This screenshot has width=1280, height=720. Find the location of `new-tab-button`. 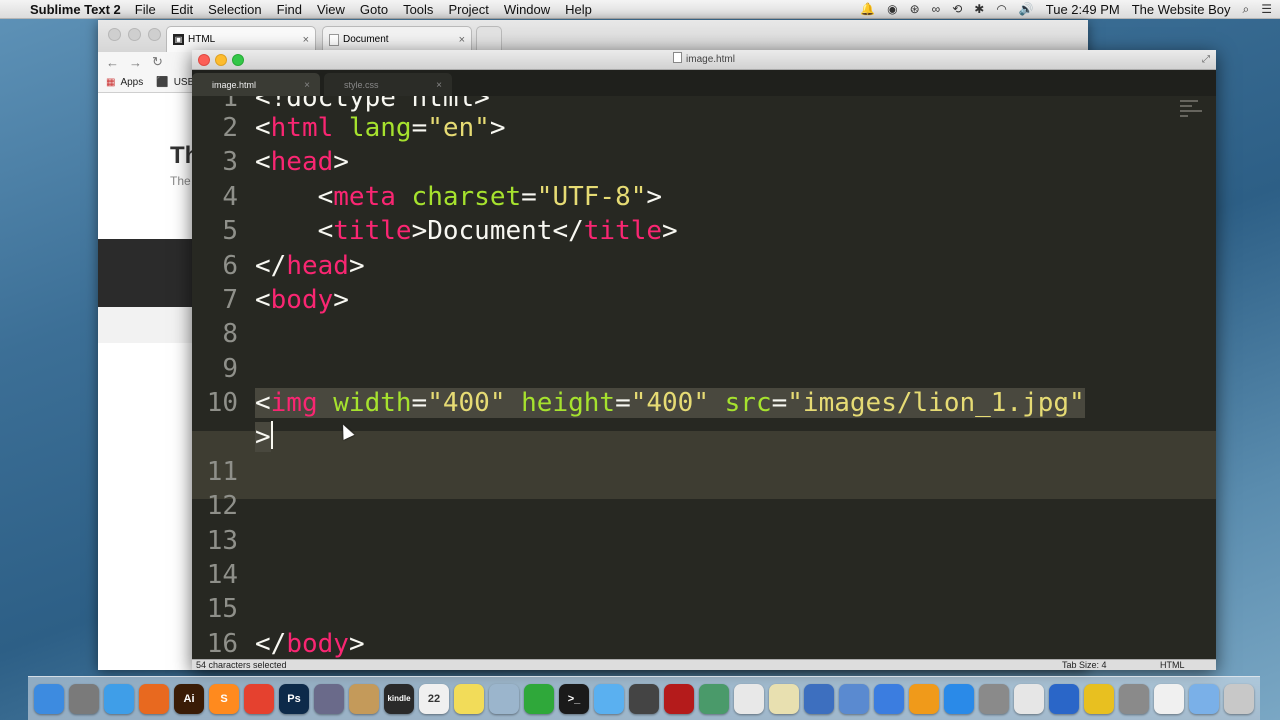

new-tab-button is located at coordinates (489, 39).